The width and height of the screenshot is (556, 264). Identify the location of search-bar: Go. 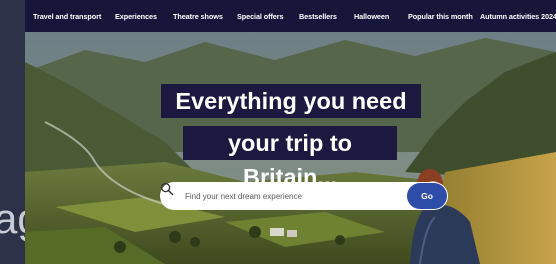
(304, 196).